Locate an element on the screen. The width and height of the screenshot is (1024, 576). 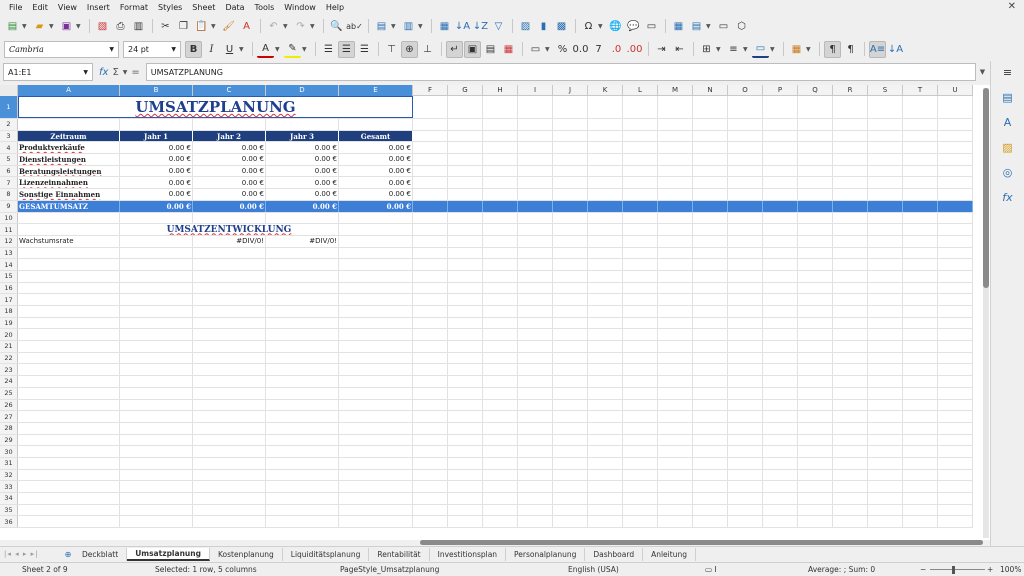
row-header: 2 is located at coordinates (9, 124).